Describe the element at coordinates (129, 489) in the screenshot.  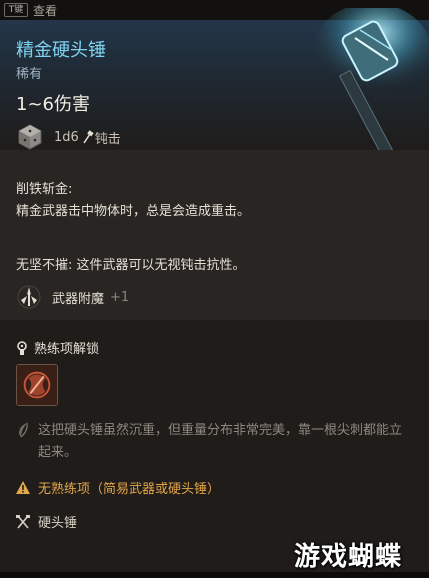
I see `proficiency-warning: 无熟练项（简易武器或硬头锤）` at that location.